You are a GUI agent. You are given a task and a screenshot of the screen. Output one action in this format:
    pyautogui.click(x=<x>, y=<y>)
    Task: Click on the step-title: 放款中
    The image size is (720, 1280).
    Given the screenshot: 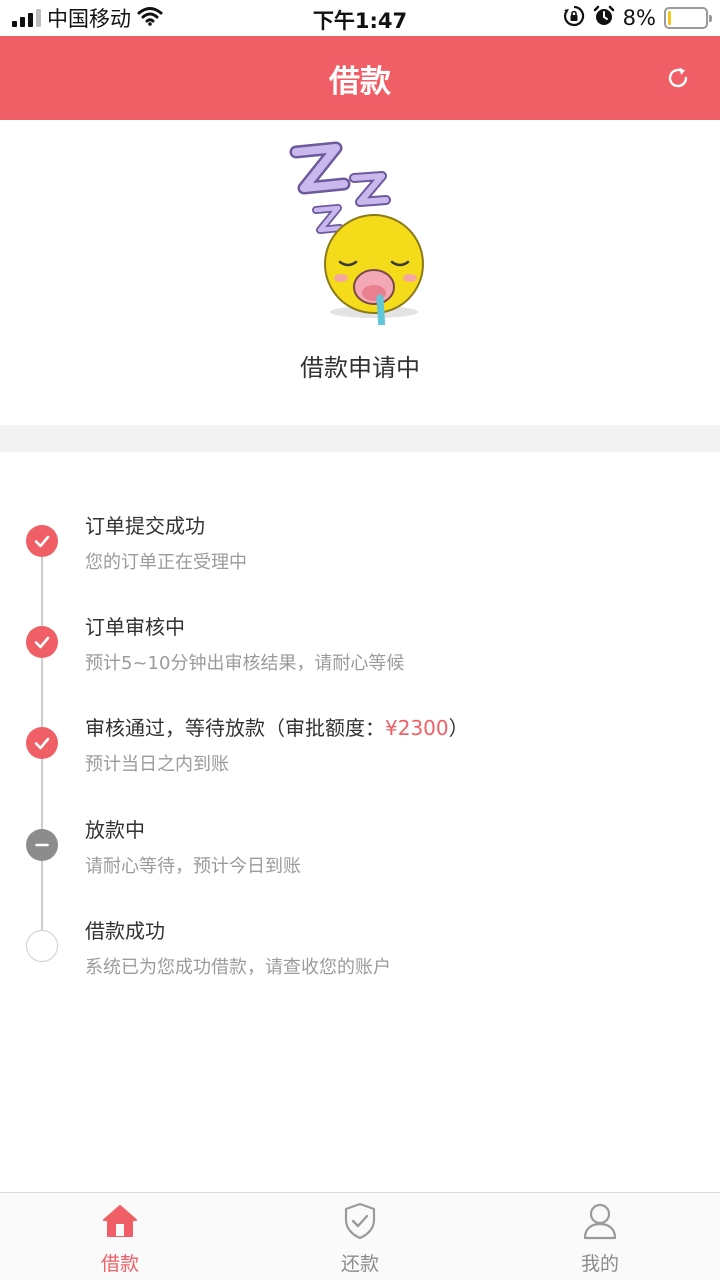 What is the action you would take?
    pyautogui.click(x=115, y=830)
    